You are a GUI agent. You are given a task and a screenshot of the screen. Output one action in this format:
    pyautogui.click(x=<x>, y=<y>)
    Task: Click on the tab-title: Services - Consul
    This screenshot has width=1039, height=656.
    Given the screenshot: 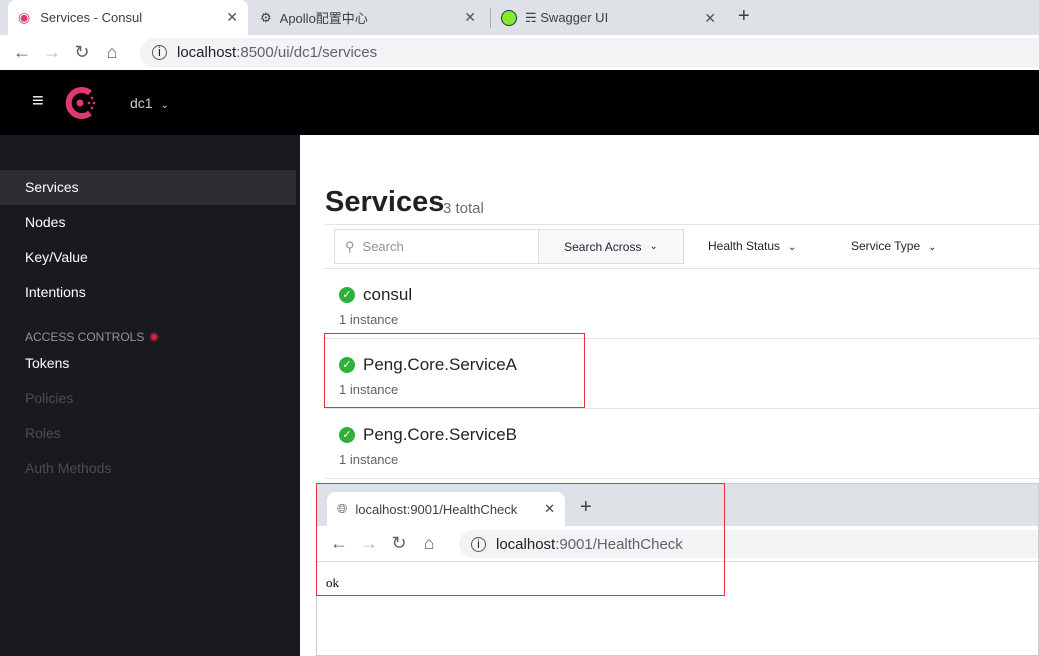 What is the action you would take?
    pyautogui.click(x=91, y=17)
    